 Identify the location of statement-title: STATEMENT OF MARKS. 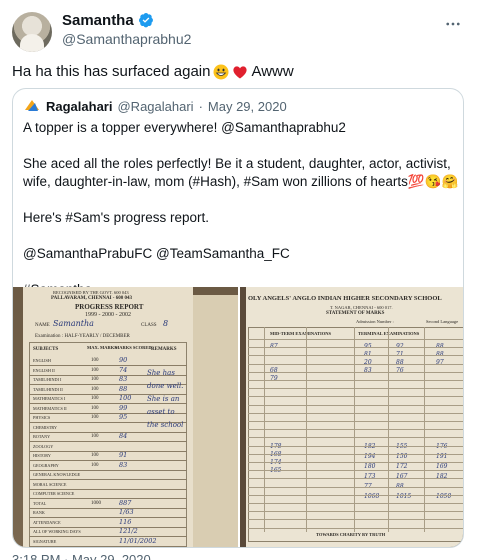
(355, 313).